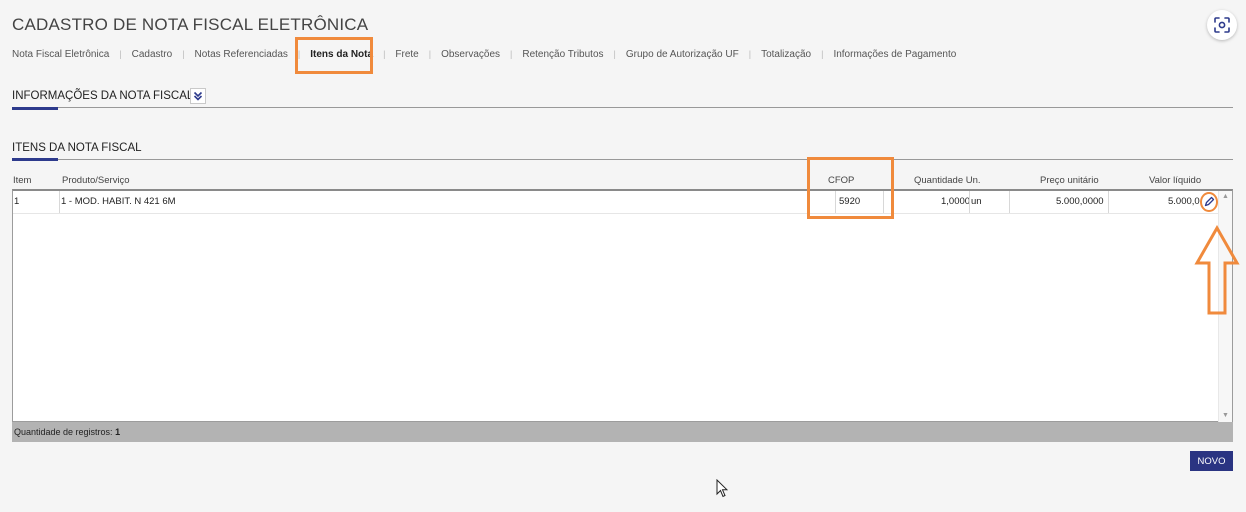 Image resolution: width=1246 pixels, height=512 pixels. What do you see at coordinates (118, 201) in the screenshot?
I see `cell-produto: 1 - MOD. HABIT. N 421 6M` at bounding box center [118, 201].